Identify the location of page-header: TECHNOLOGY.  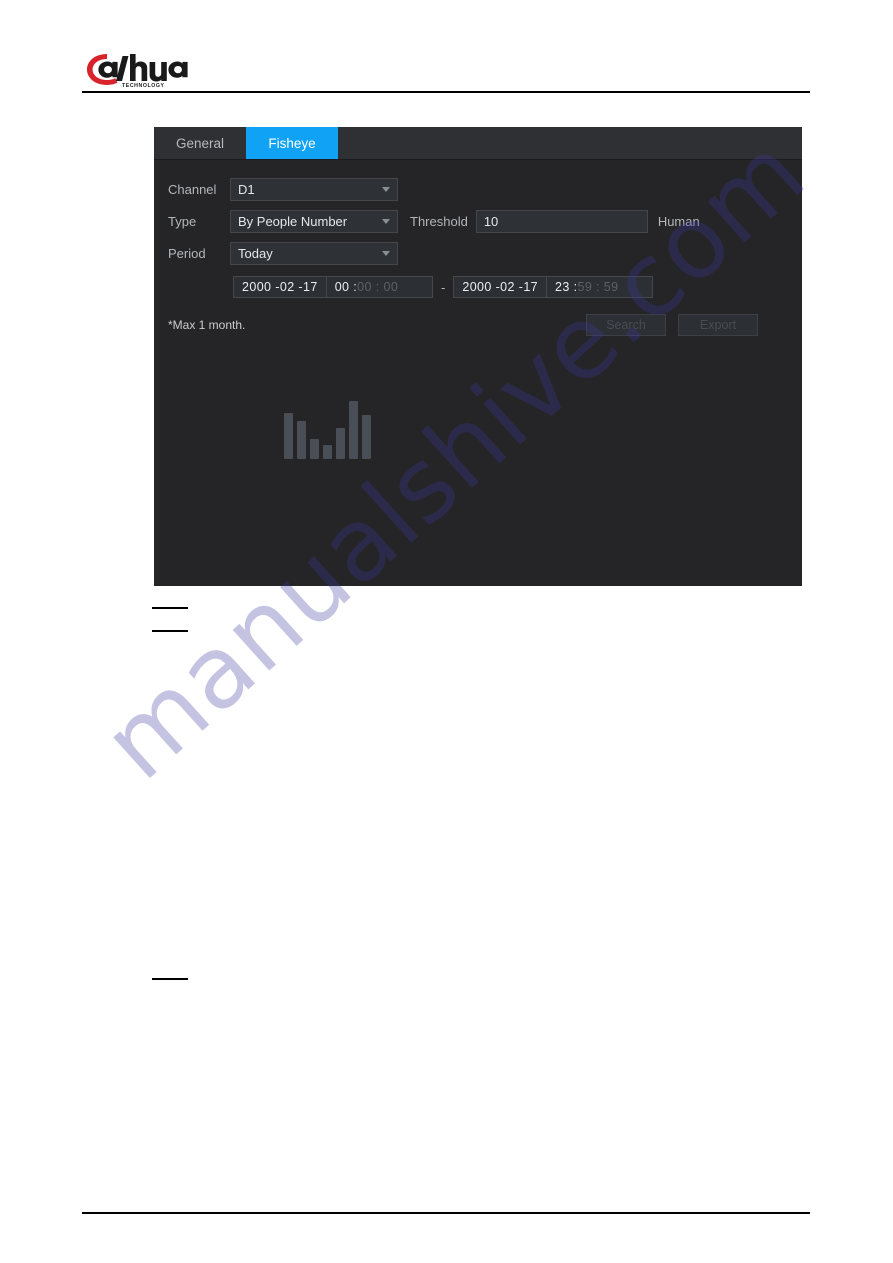
(446, 47).